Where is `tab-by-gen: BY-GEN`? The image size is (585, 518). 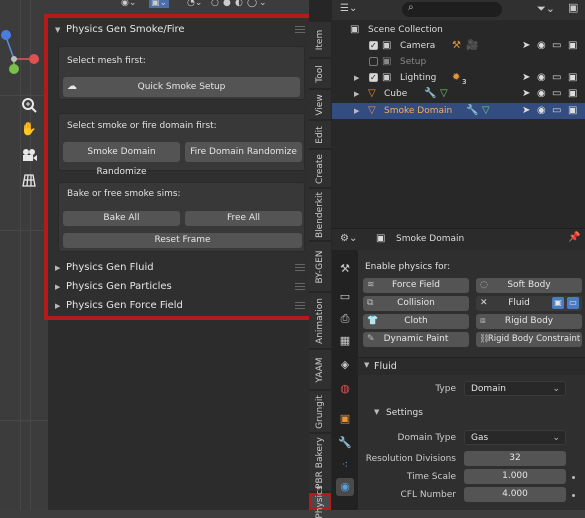 tab-by-gen: BY-GEN is located at coordinates (320, 267).